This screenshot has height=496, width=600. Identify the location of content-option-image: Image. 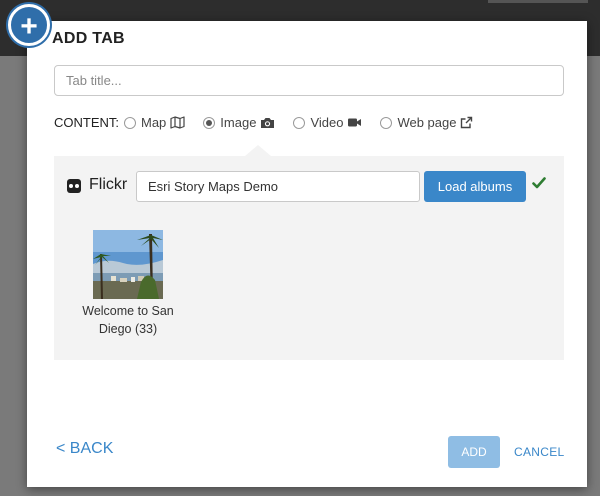
(239, 122).